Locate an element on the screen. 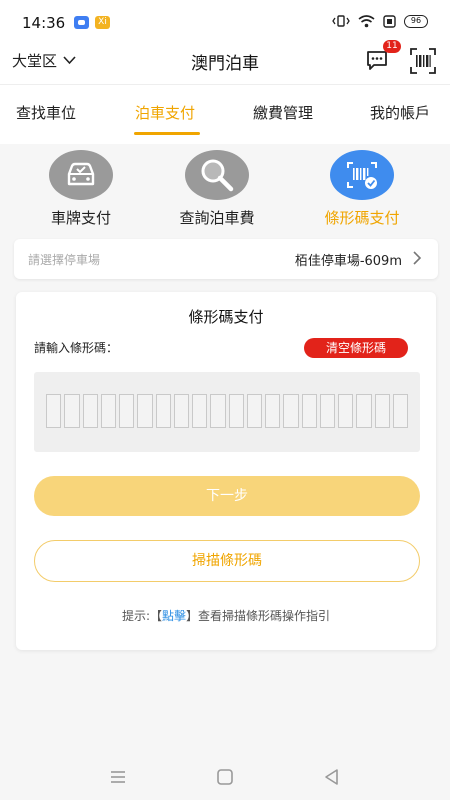 The height and width of the screenshot is (800, 450). magnifier-icon is located at coordinates (217, 175).